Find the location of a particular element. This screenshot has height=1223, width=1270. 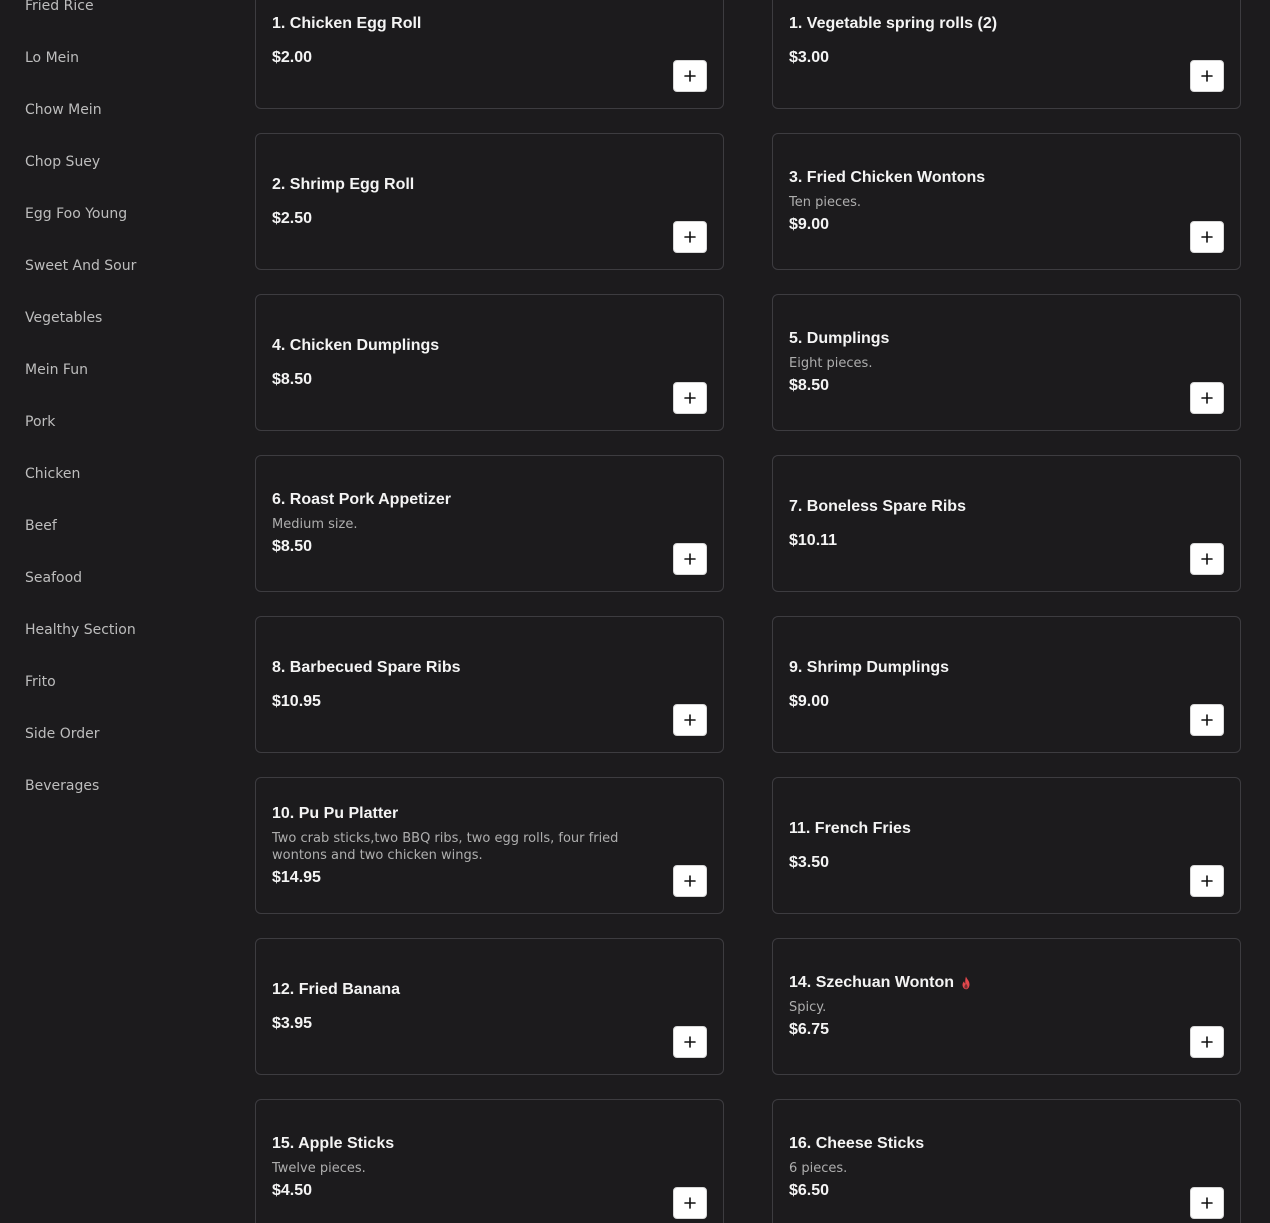

menu-item-card: 15. Apple Sticks Twelve pieces. $4.50 is located at coordinates (489, 1161).